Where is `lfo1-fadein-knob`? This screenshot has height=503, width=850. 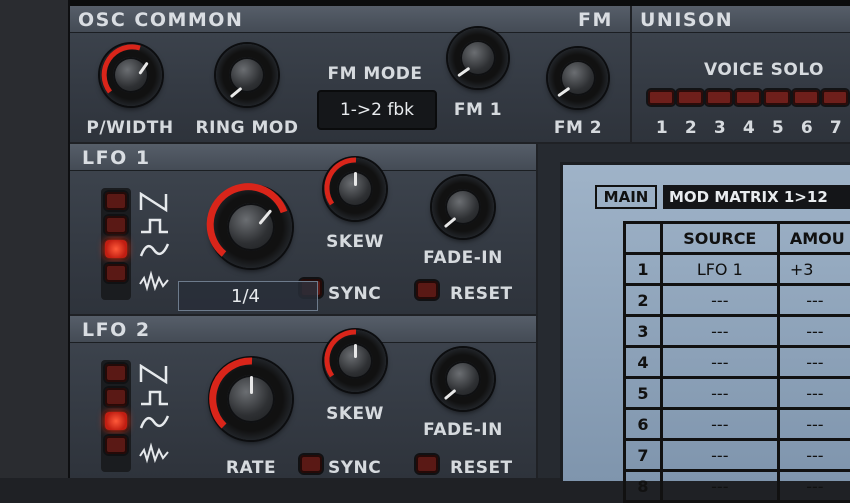
lfo1-fadein-knob is located at coordinates (463, 207).